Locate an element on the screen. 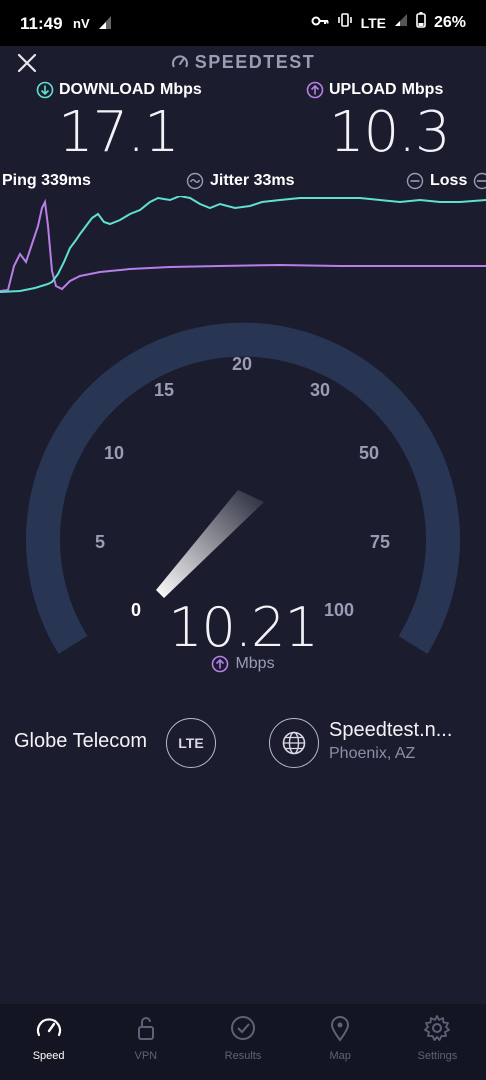 This screenshot has height=1080, width=486. upload-graph-line is located at coordinates (243, 245).